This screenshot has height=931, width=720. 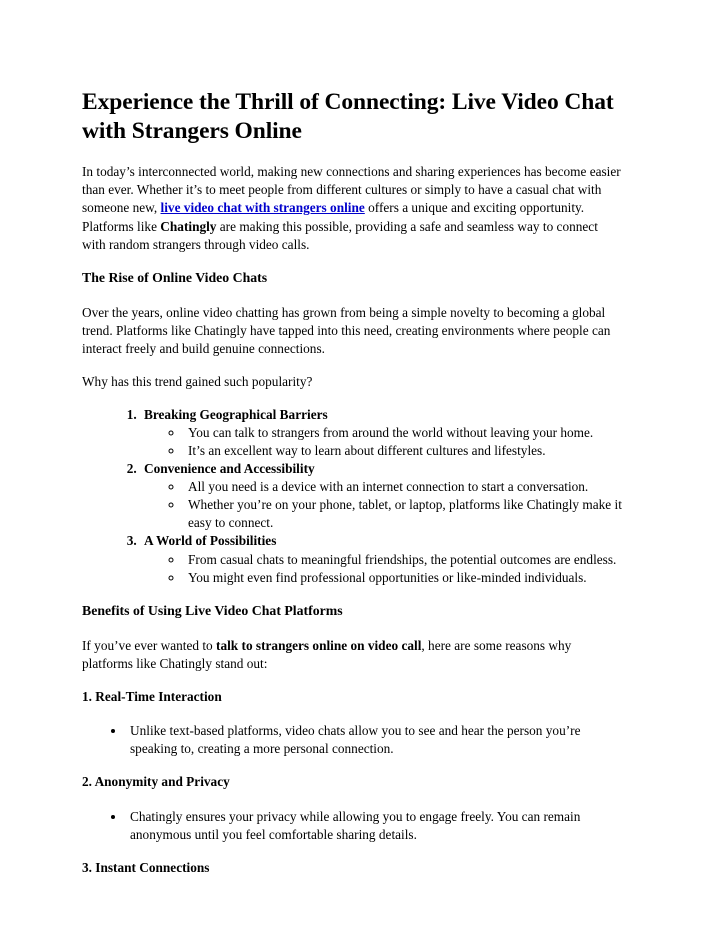 What do you see at coordinates (188, 226) in the screenshot?
I see `brand-name-chatingly: Chatingly` at bounding box center [188, 226].